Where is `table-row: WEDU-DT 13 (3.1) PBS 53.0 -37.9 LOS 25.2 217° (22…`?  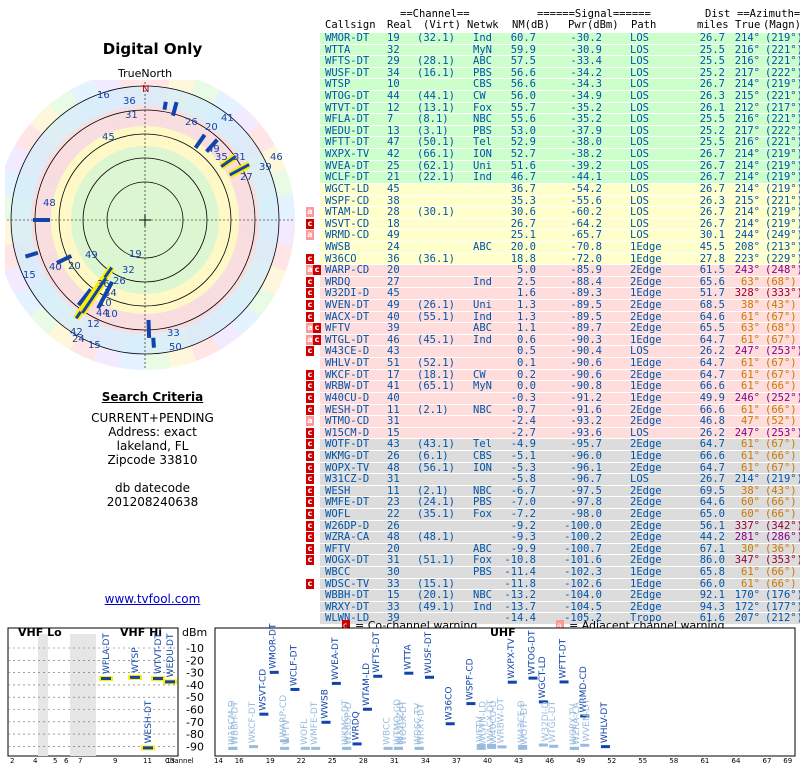 table-row: WEDU-DT 13 (3.1) PBS 53.0 -37.9 LOS 25.2 217° (22… is located at coordinates (552, 131).